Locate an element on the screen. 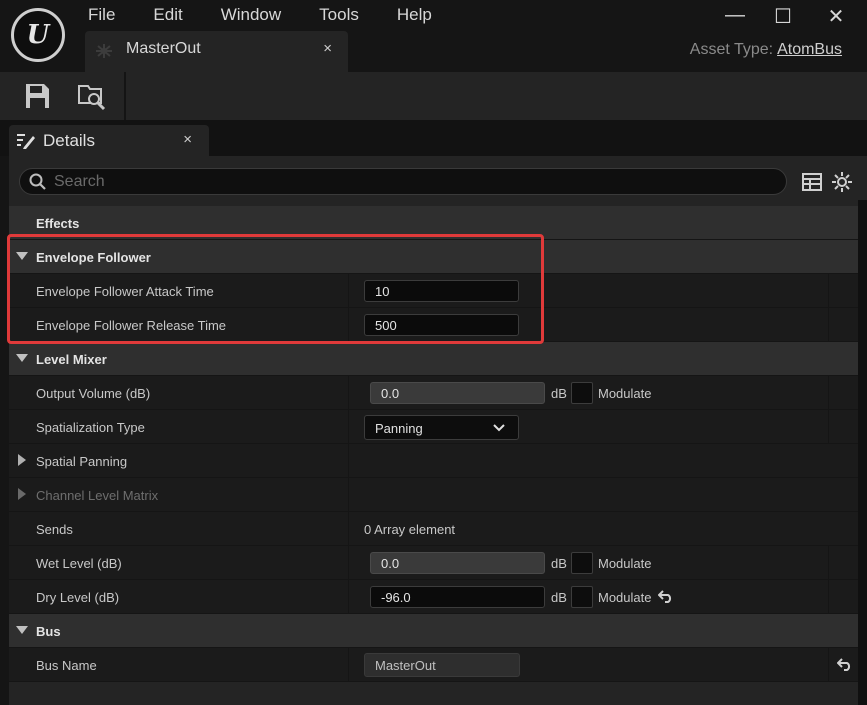 This screenshot has width=867, height=705. close-window-button: ✕ is located at coordinates (836, 16).